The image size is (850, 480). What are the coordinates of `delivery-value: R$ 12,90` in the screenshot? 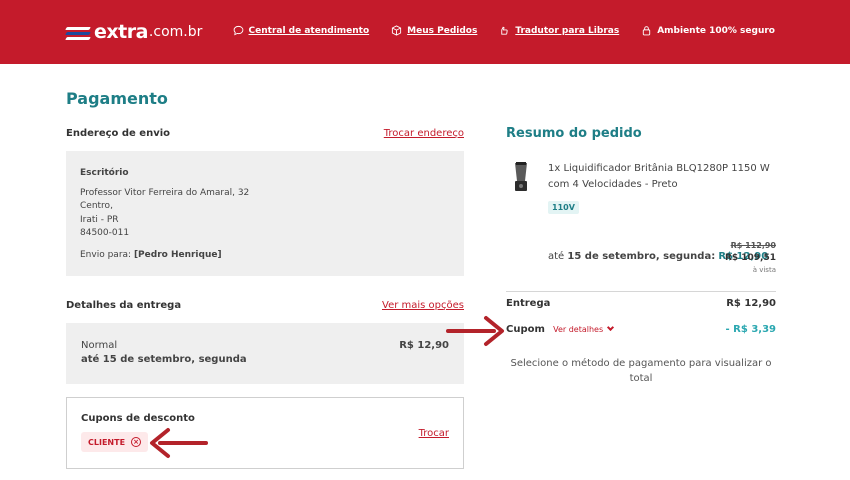 It's located at (751, 303).